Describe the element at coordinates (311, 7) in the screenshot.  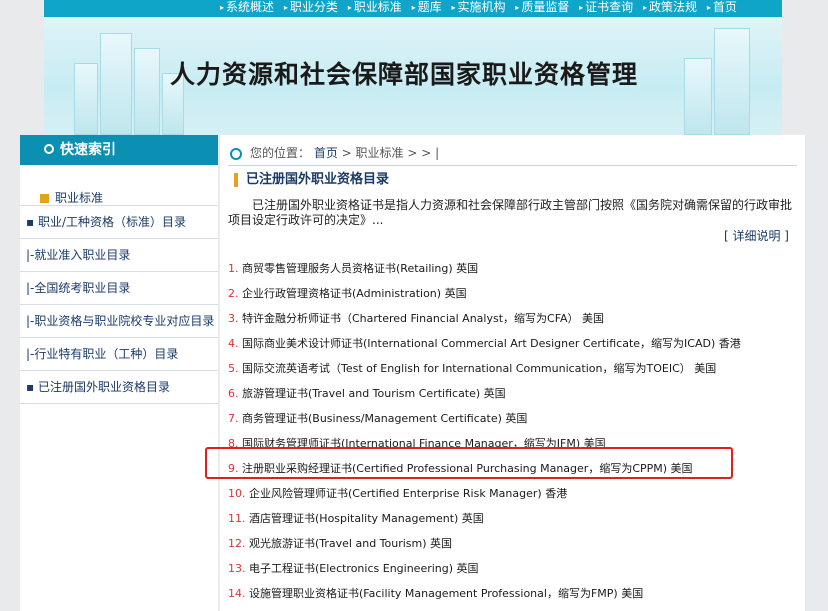
I see `nav-item-classification: ▸ 职业分类` at that location.